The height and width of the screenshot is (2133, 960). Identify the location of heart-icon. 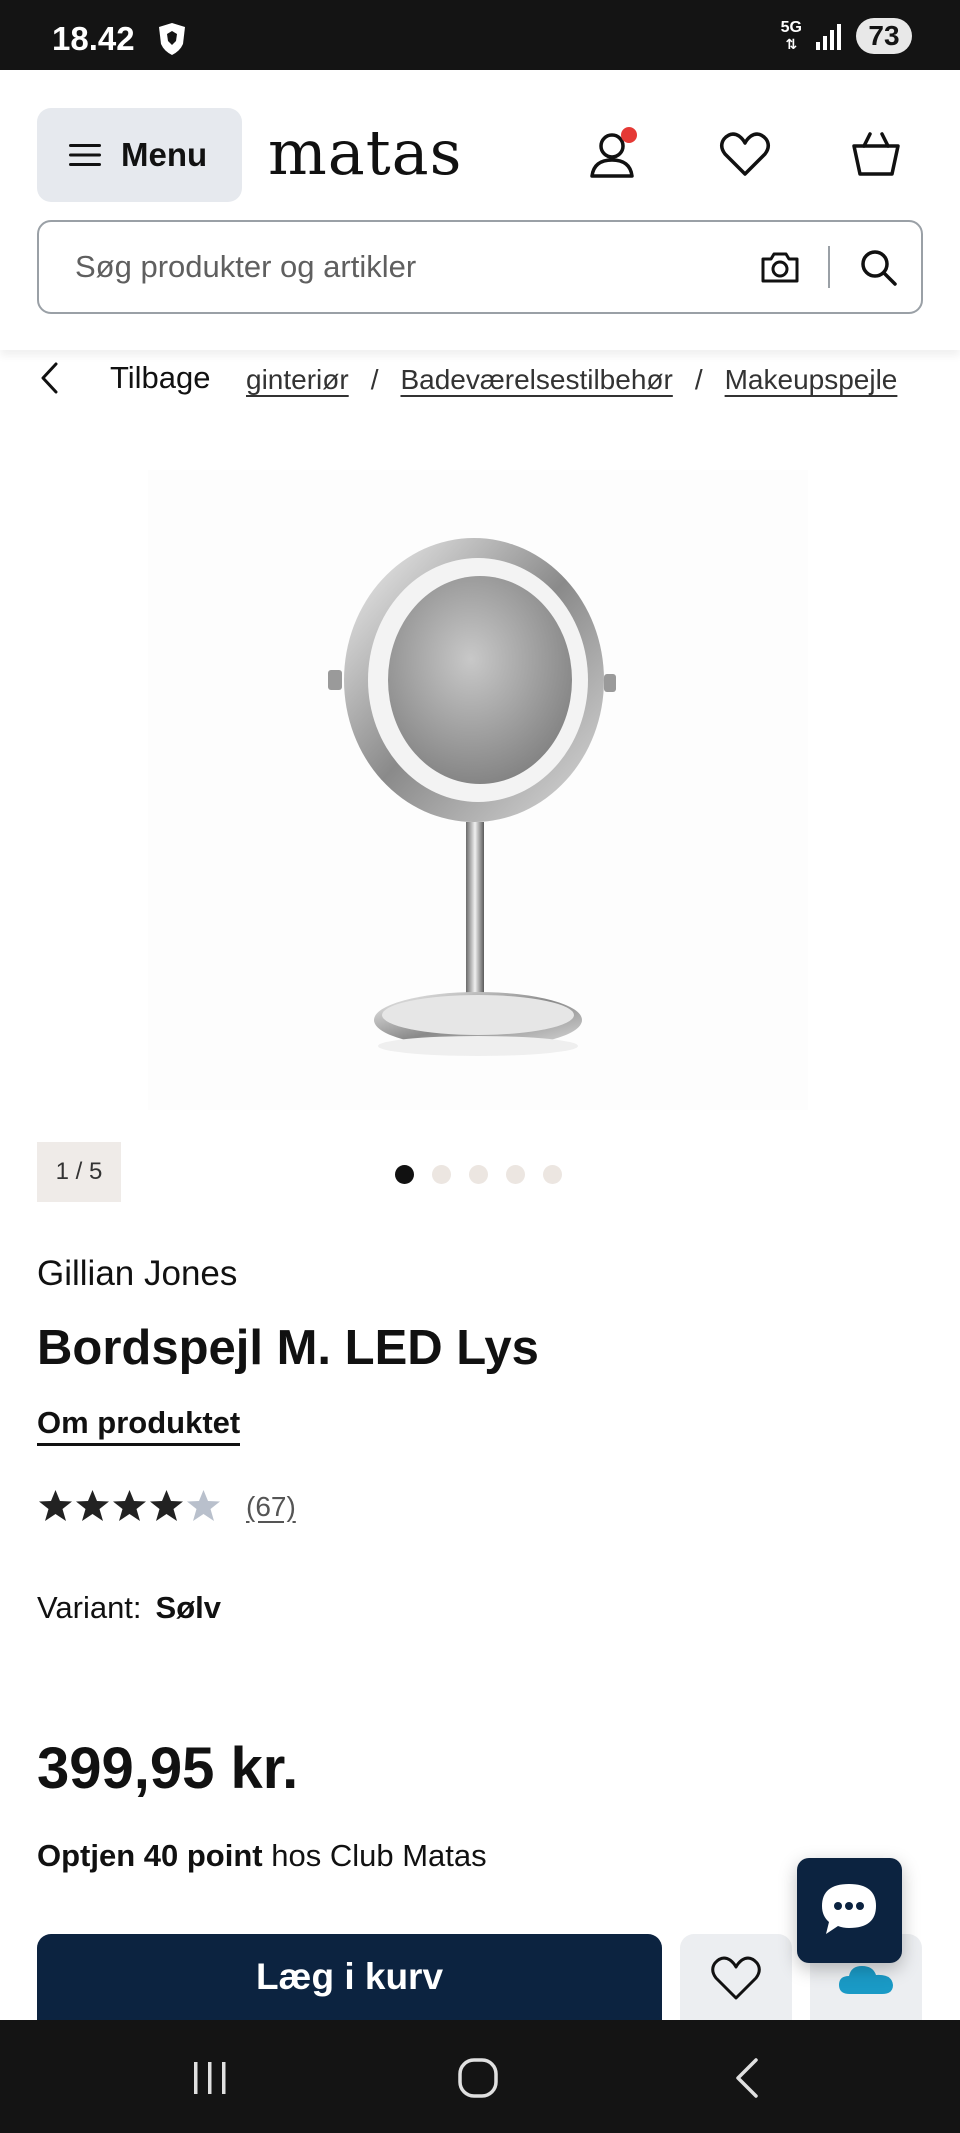
(736, 1978).